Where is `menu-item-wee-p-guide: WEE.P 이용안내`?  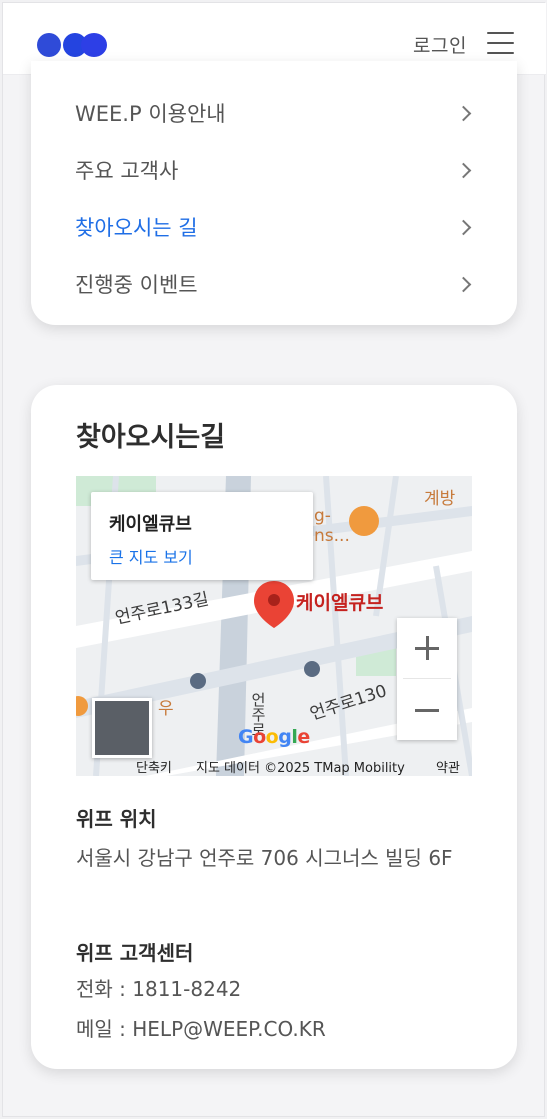
menu-item-wee-p-guide: WEE.P 이용안내 is located at coordinates (275, 113).